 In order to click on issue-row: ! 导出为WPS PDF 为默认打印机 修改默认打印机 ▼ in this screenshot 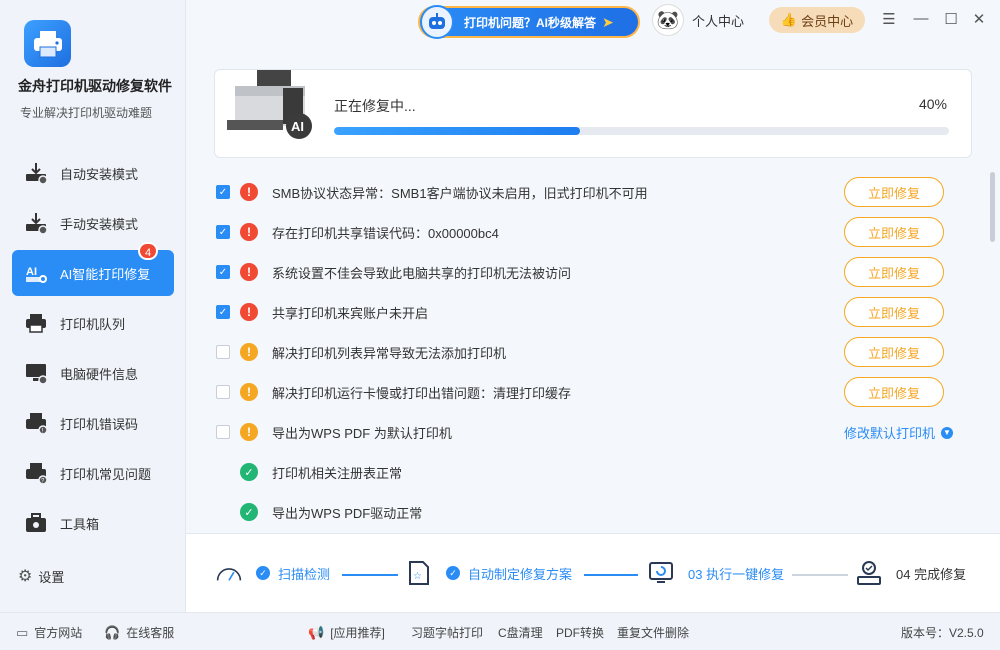, I will do `click(593, 432)`.